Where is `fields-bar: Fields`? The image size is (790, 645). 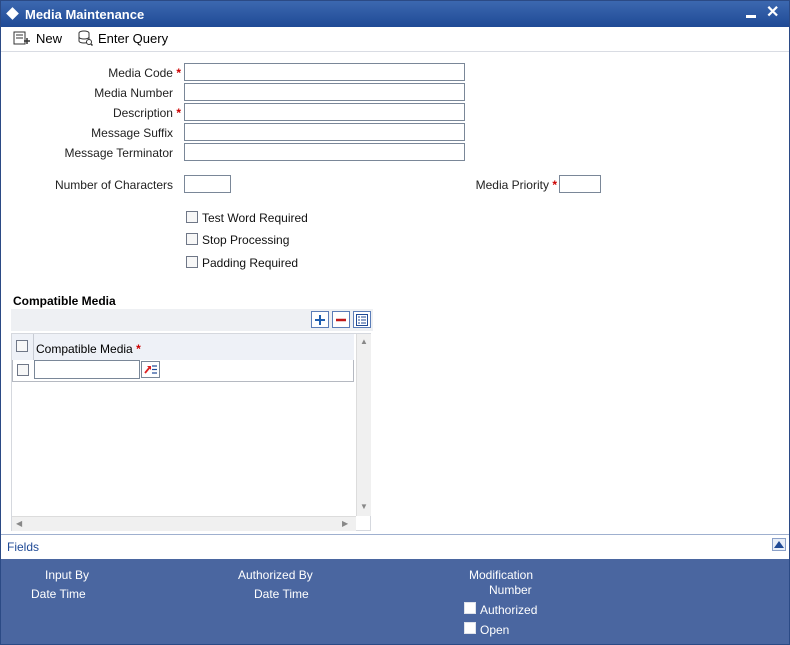 fields-bar: Fields is located at coordinates (395, 547).